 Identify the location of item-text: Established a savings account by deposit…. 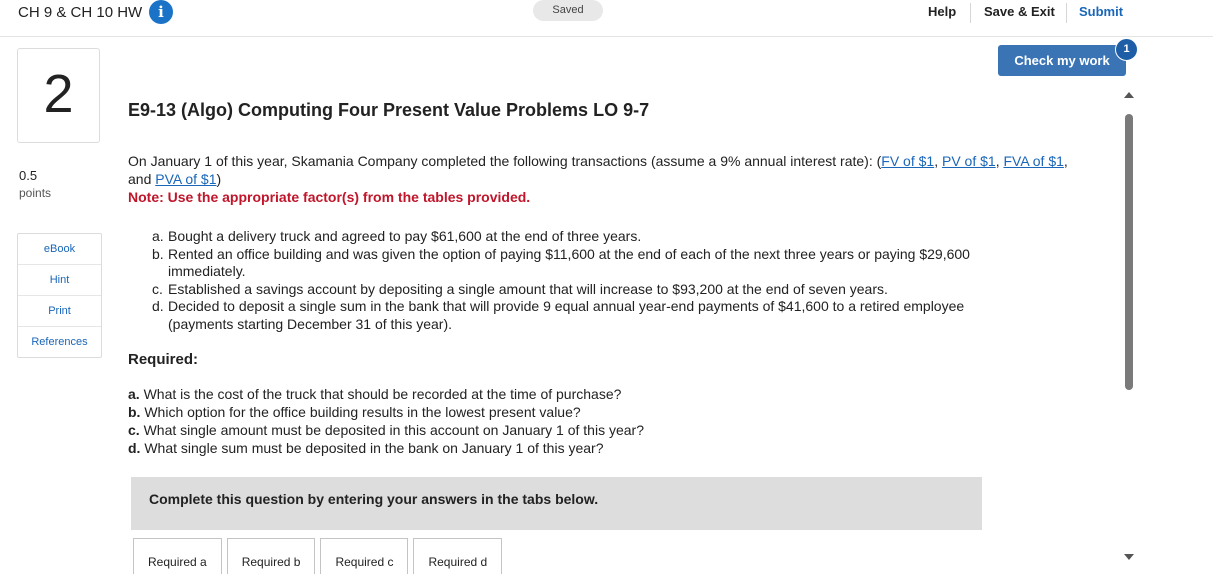
(528, 288).